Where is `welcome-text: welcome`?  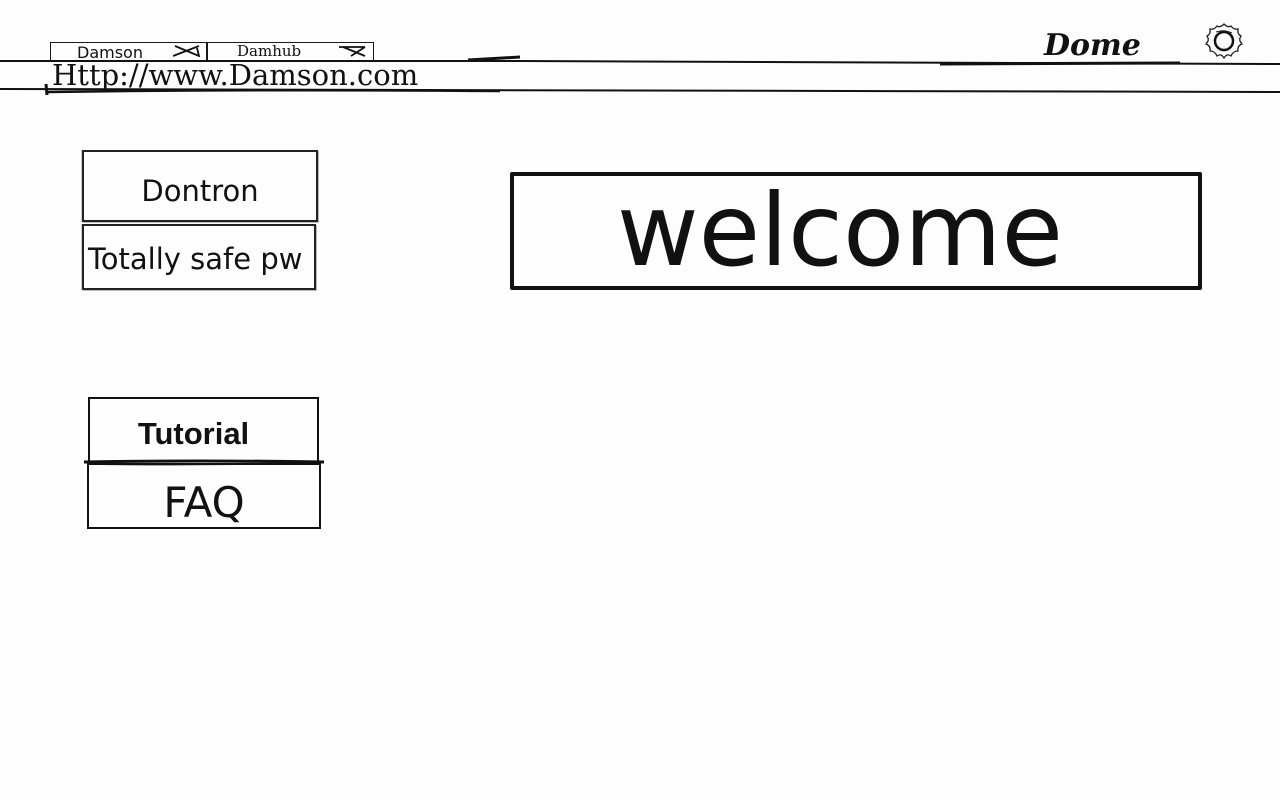
welcome-text: welcome is located at coordinates (840, 230).